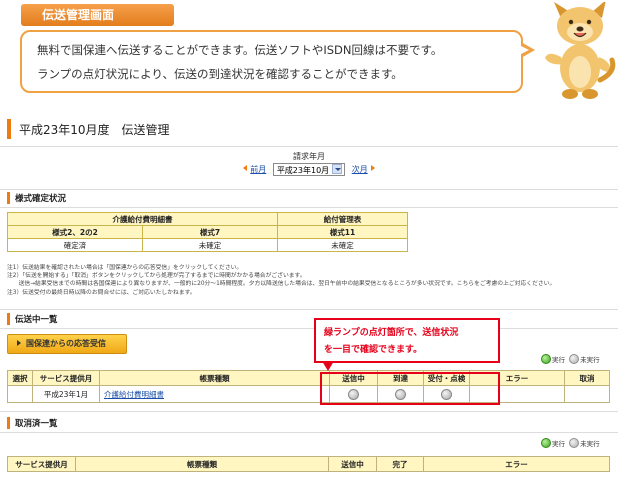 This screenshot has height=481, width=618. I want to click on status-form-11: 未確定, so click(342, 245).